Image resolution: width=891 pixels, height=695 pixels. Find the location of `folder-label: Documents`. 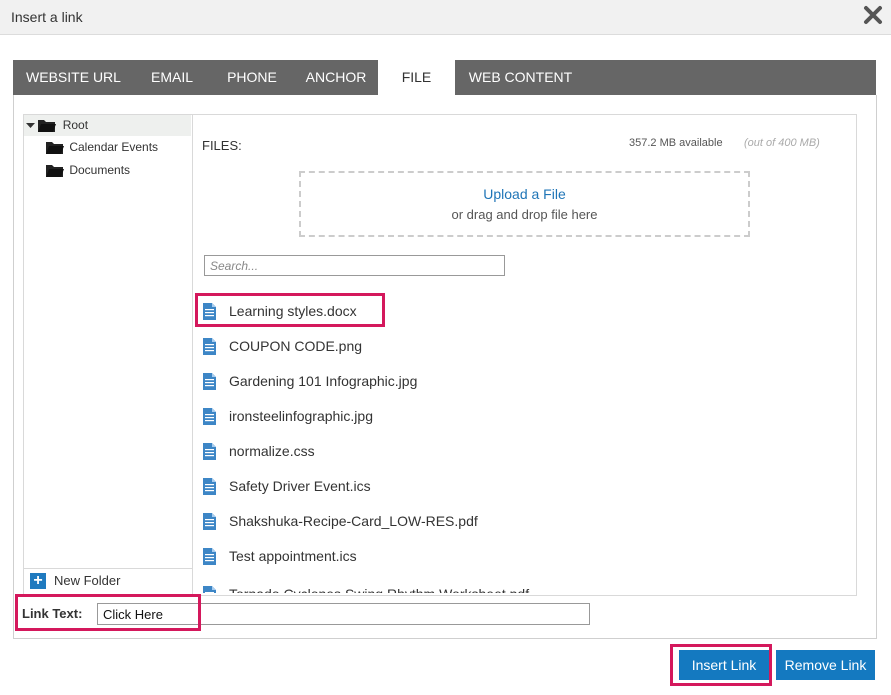

folder-label: Documents is located at coordinates (100, 170).